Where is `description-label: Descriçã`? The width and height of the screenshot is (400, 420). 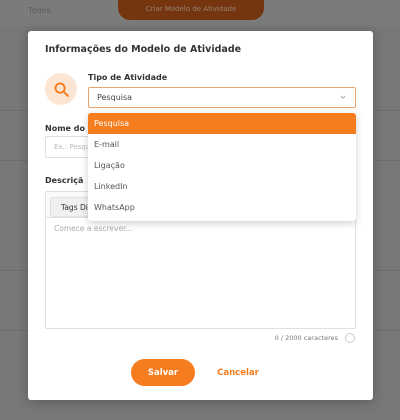
description-label: Descriçã is located at coordinates (64, 180).